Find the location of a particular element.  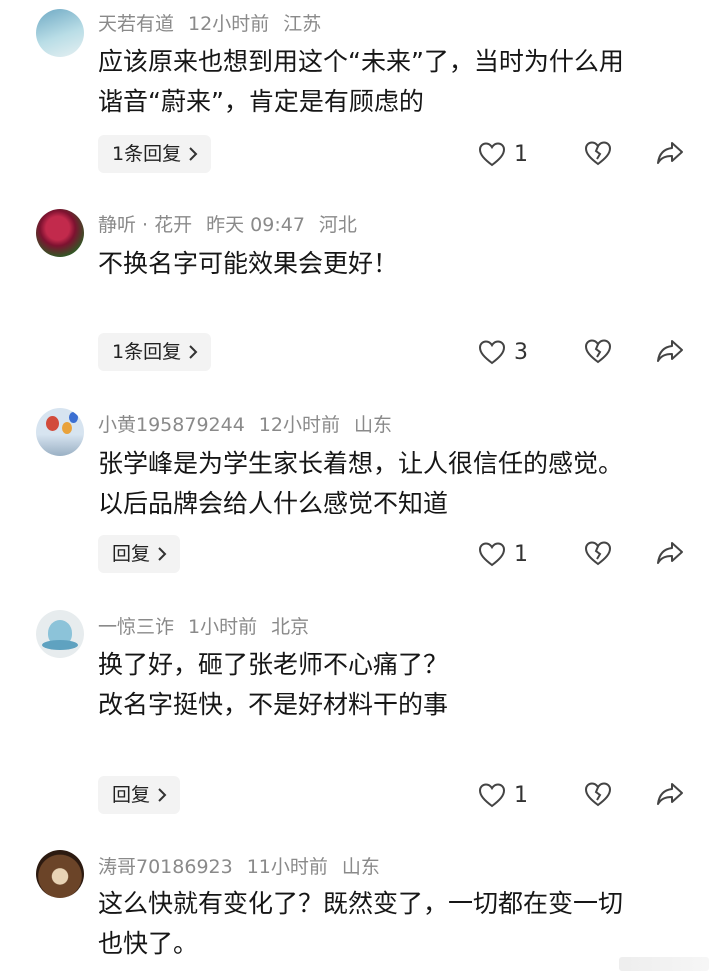

comment-meta: 静听 · 花开 昨天 09:47 河北 is located at coordinates (234, 223).